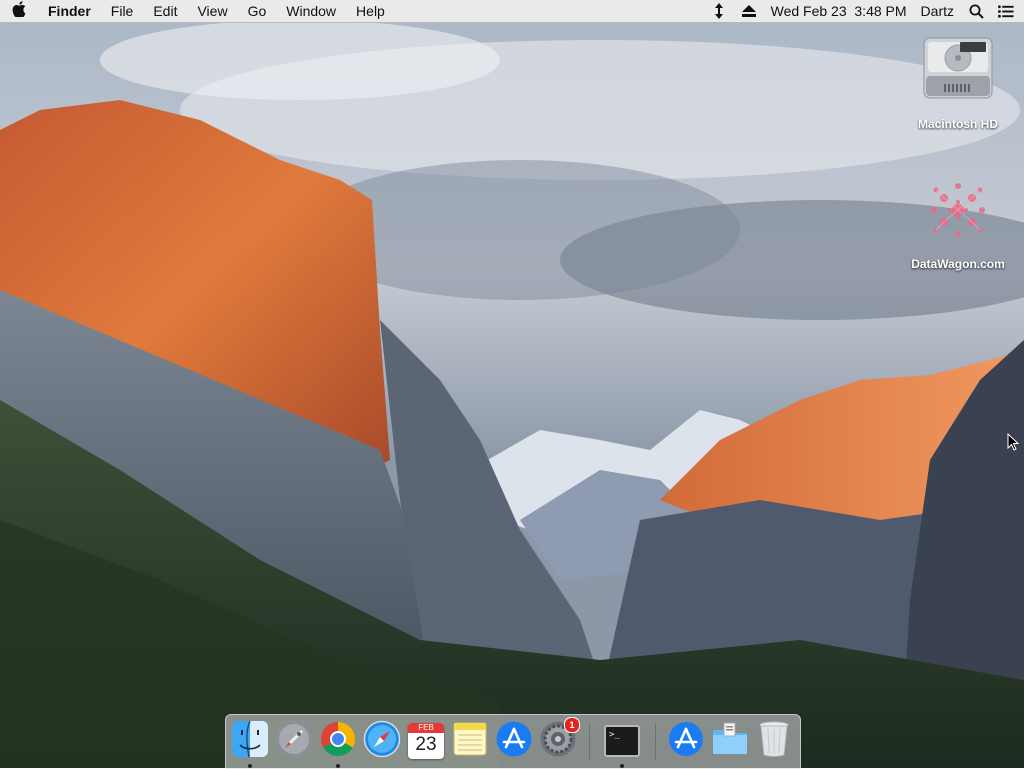 The image size is (1024, 769). What do you see at coordinates (976, 11) in the screenshot?
I see `search-icon` at bounding box center [976, 11].